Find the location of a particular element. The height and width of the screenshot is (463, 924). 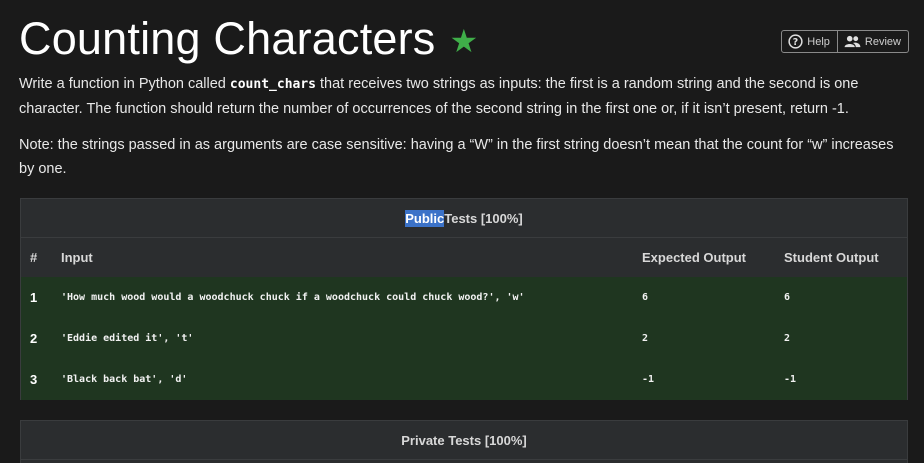

help-icon: ? is located at coordinates (795, 41).